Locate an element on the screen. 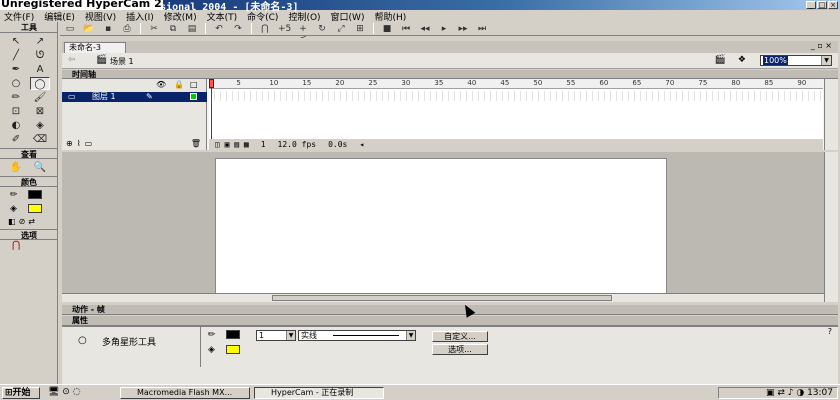 The width and height of the screenshot is (840, 400). eraser-icon: ⌫ is located at coordinates (40, 139).